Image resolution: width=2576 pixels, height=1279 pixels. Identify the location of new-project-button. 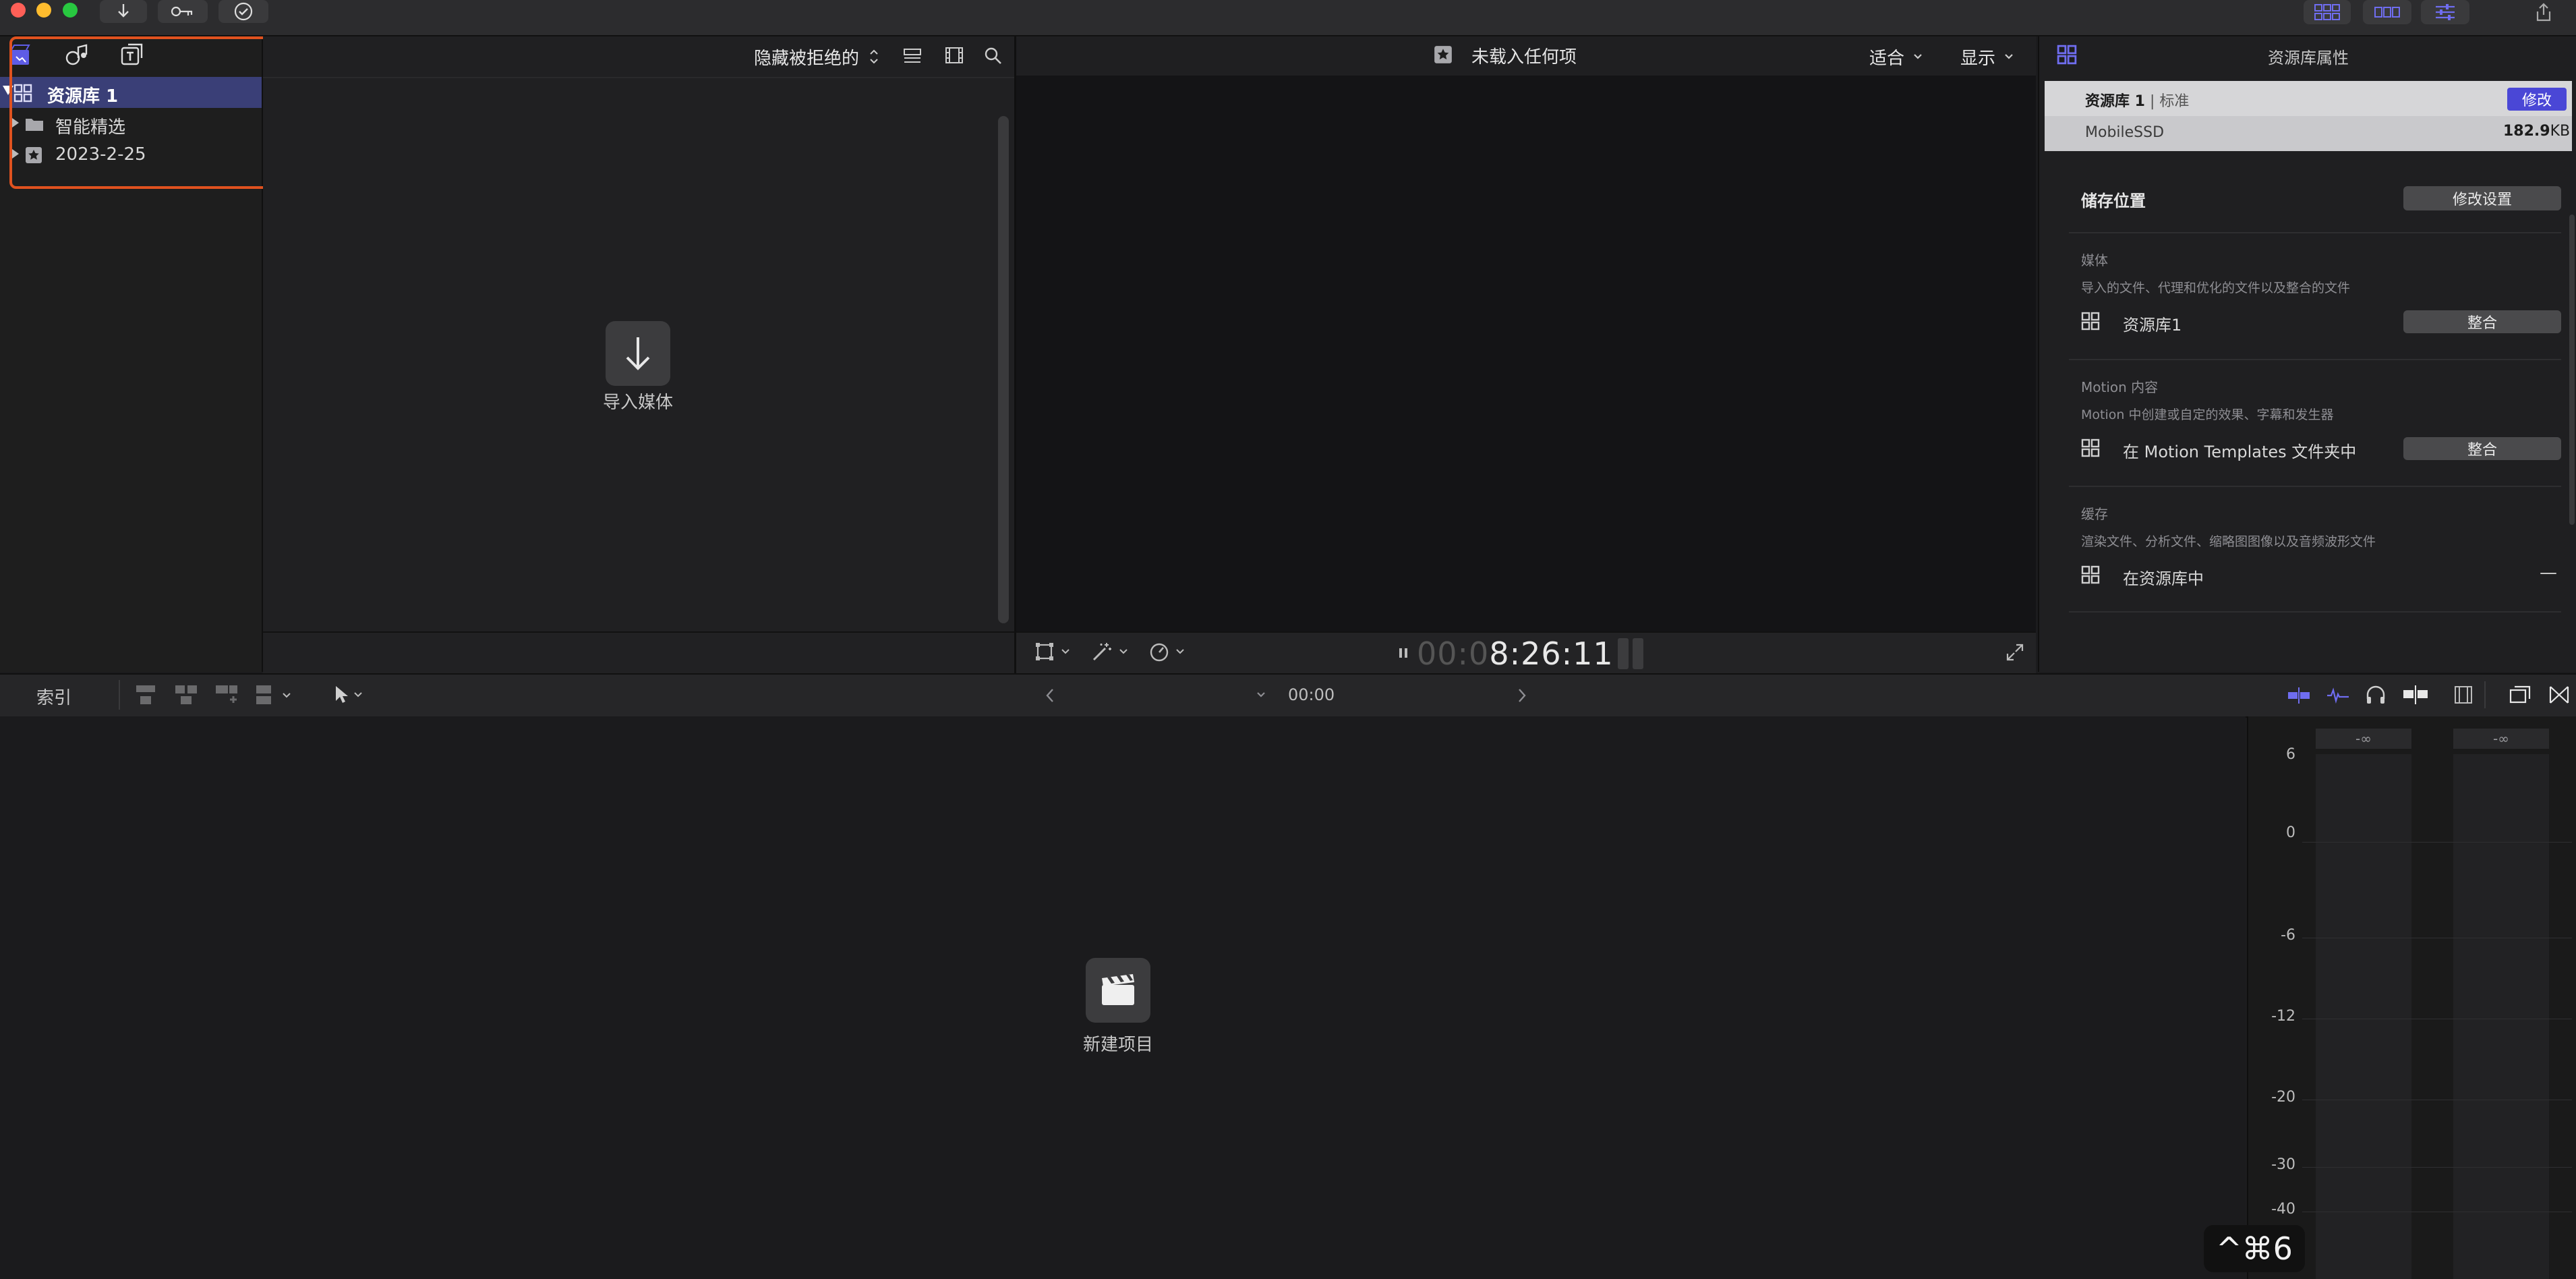
(1118, 990).